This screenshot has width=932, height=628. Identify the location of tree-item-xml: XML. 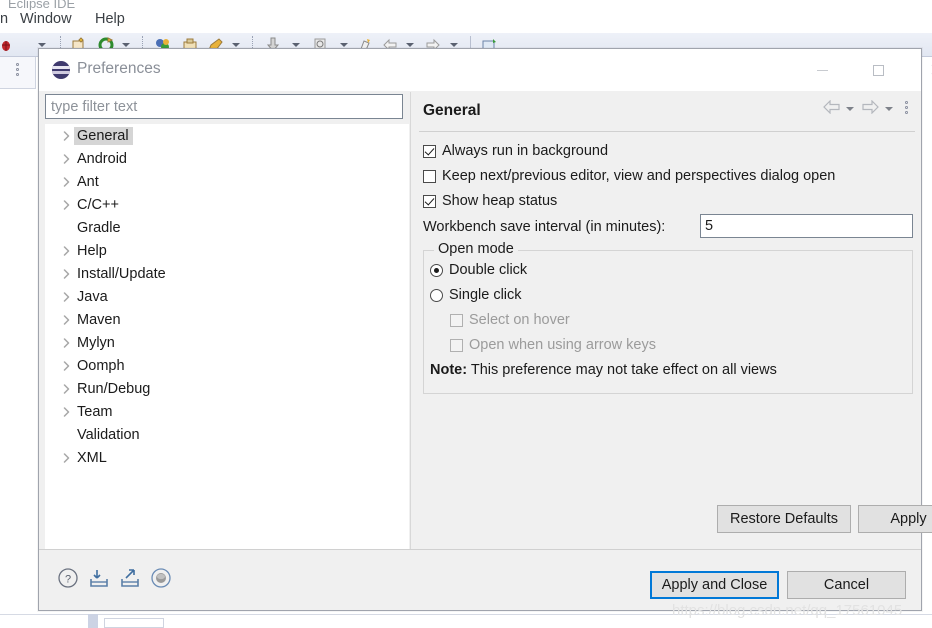
(227, 457).